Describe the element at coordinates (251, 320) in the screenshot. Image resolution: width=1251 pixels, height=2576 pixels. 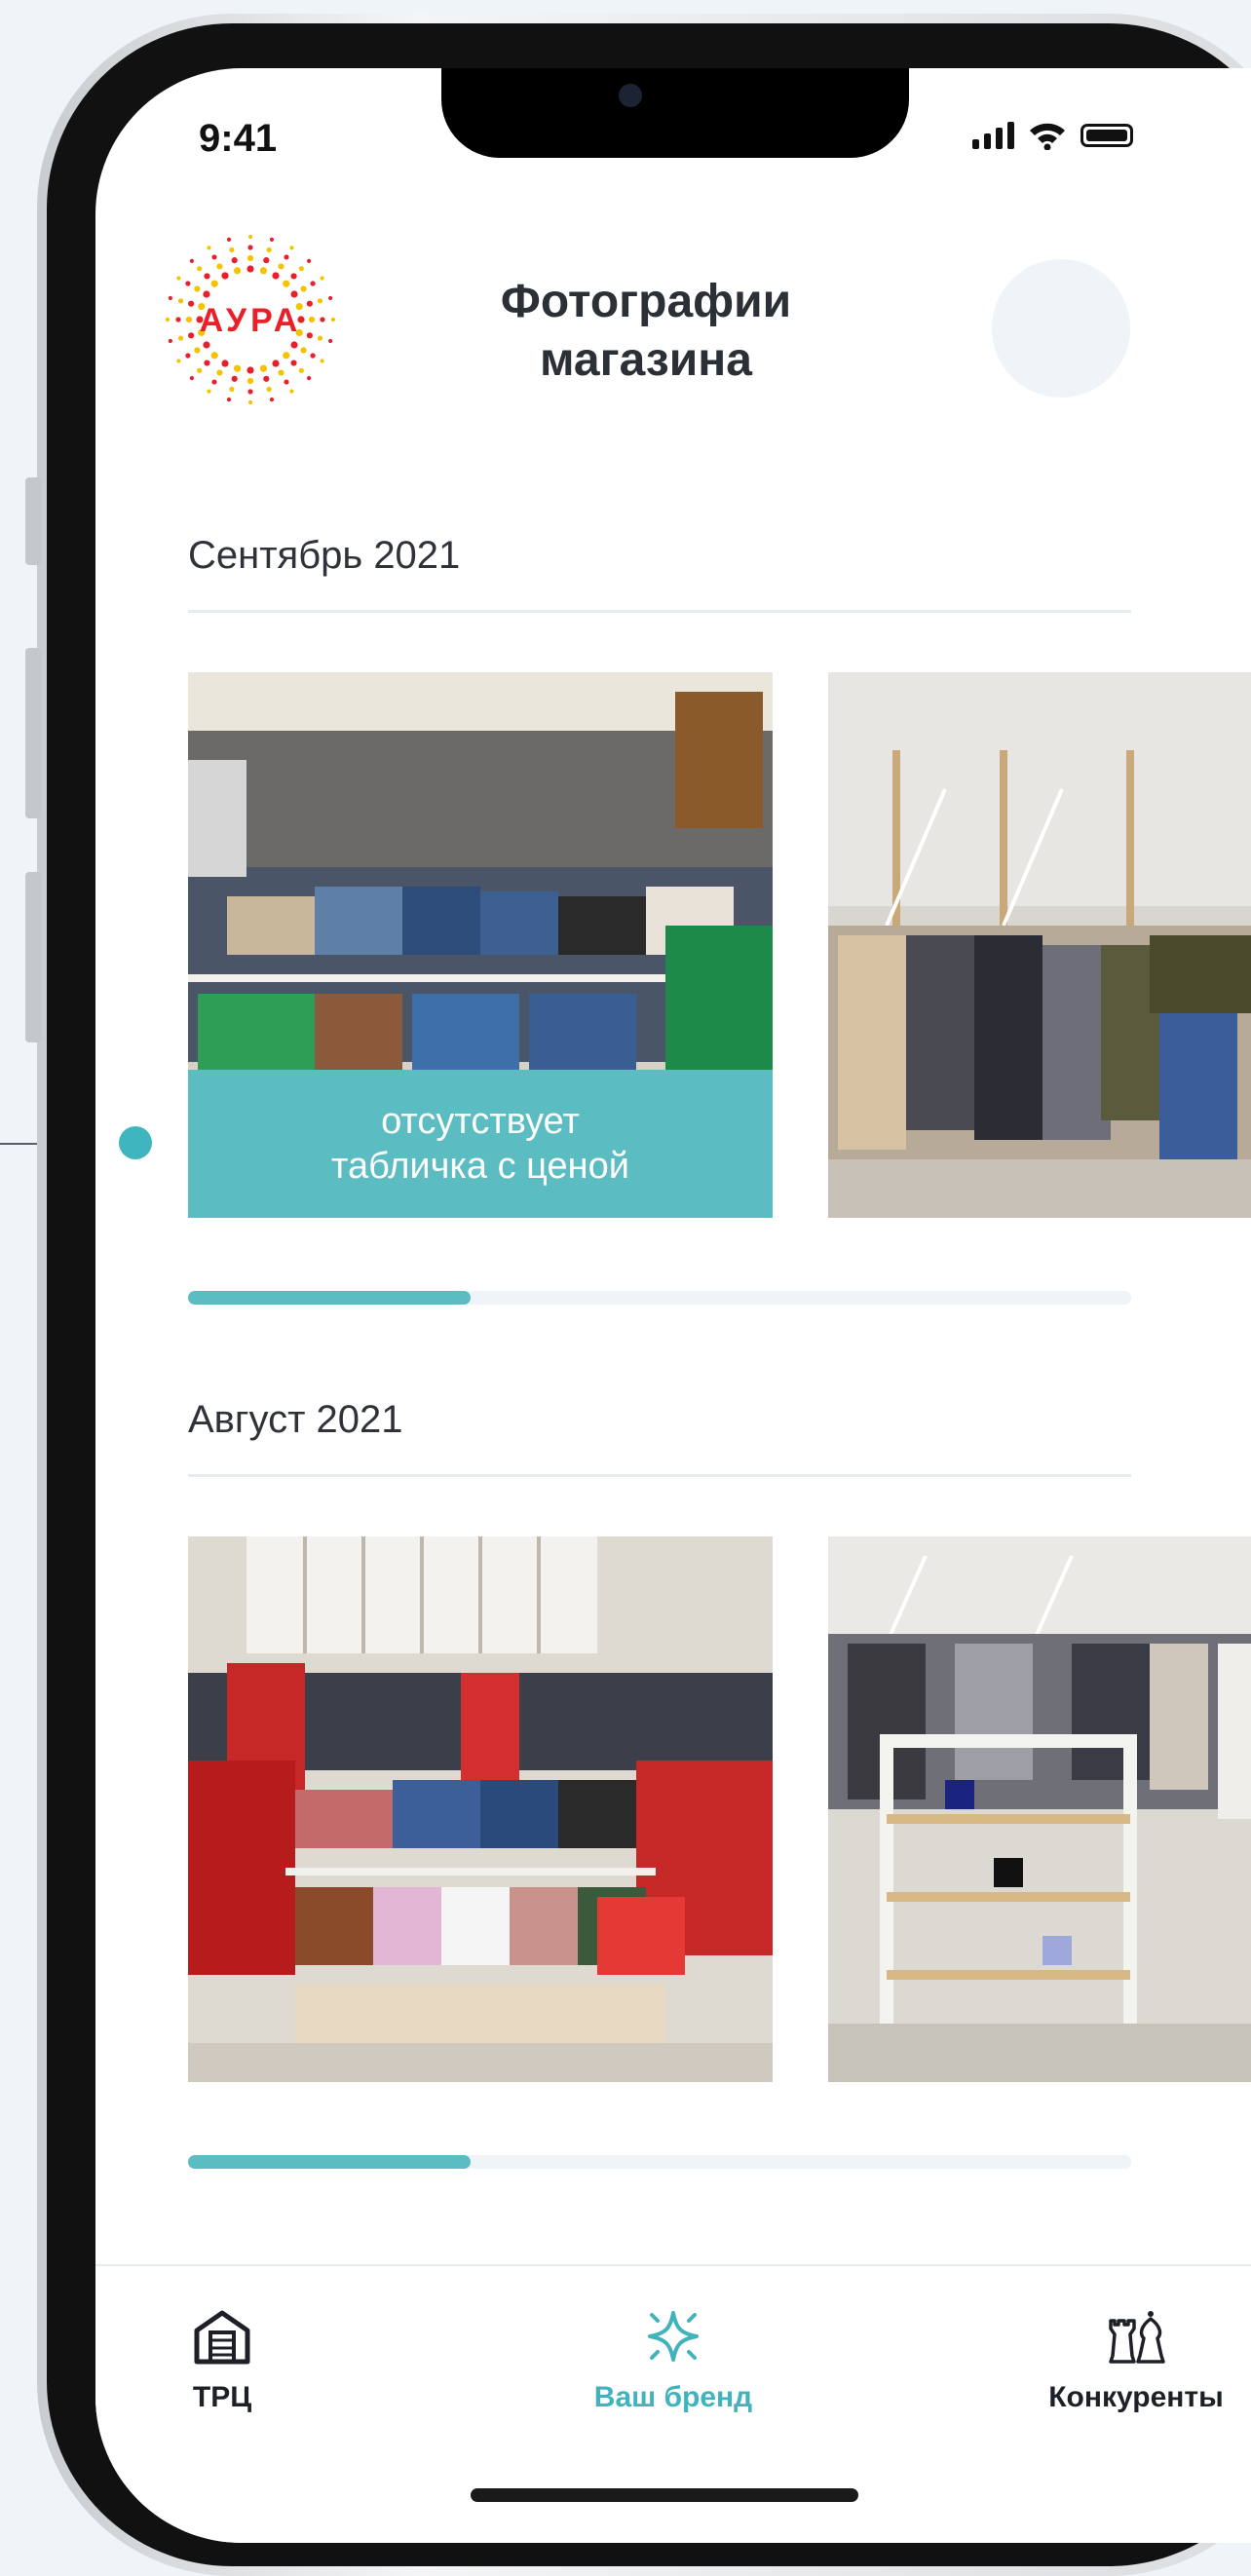
I see `logo-text: АУРА` at that location.